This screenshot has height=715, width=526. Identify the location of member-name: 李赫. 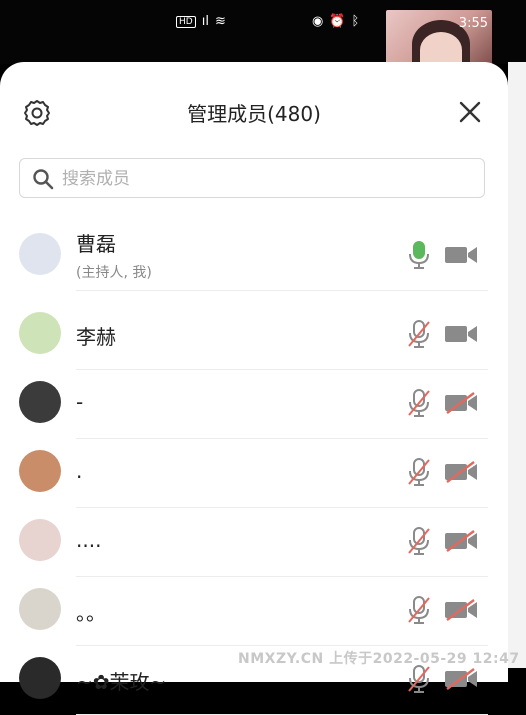
(96, 337).